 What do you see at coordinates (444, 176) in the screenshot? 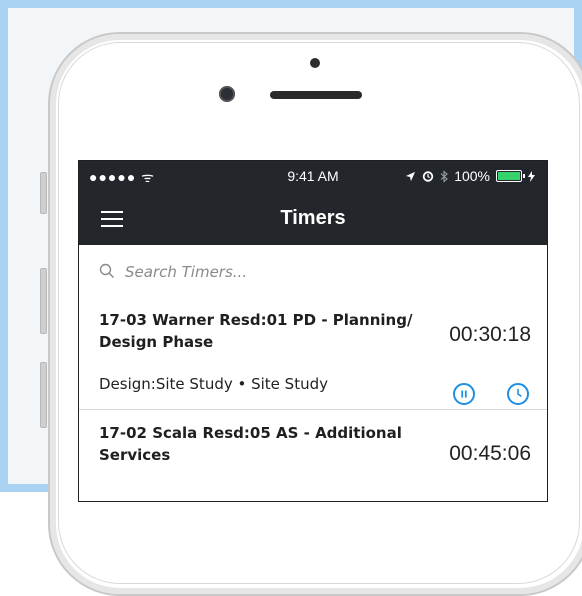
I see `bluetooth-icon` at bounding box center [444, 176].